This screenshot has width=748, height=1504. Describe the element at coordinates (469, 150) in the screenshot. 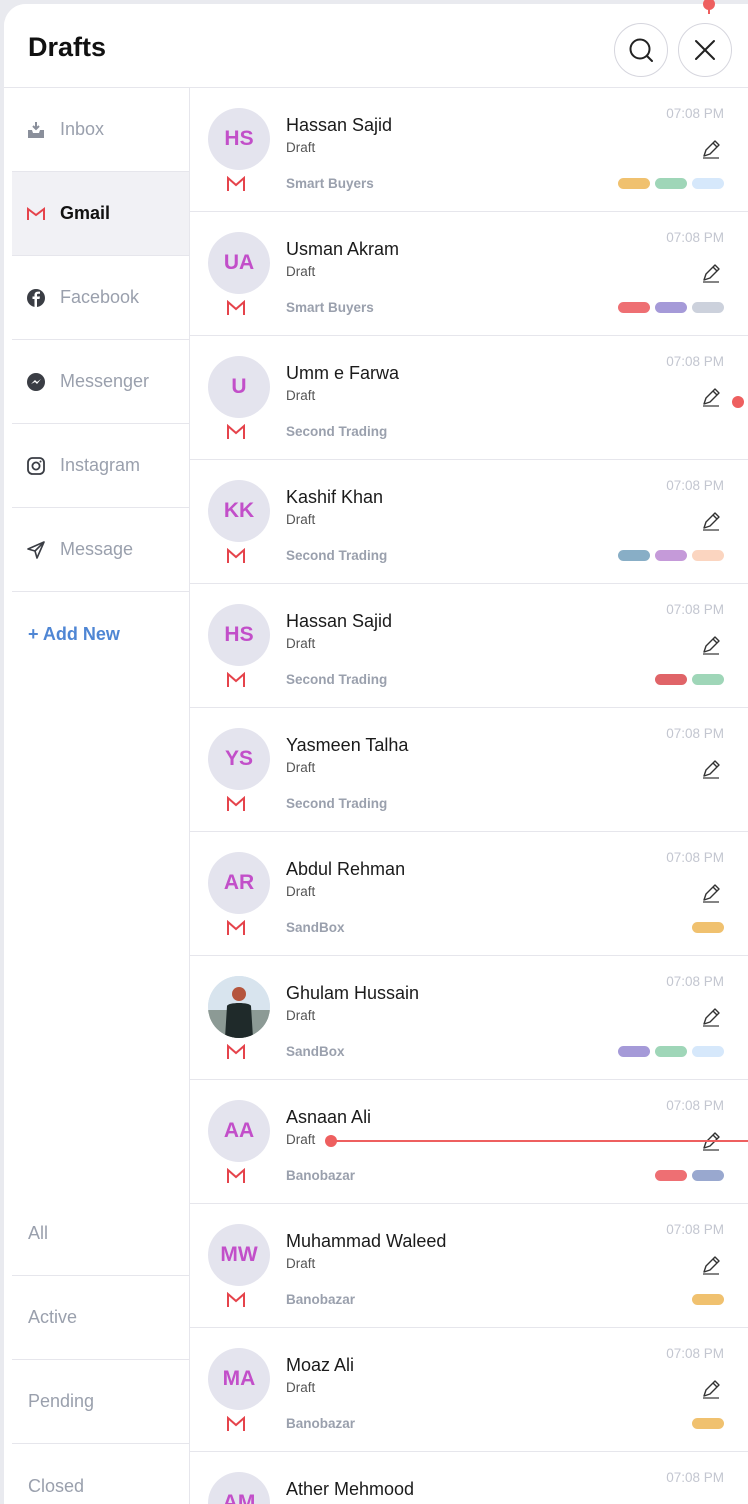

I see `list-item: HS Hassan Sajid Draft Smart Buyers 07:08 PM` at that location.